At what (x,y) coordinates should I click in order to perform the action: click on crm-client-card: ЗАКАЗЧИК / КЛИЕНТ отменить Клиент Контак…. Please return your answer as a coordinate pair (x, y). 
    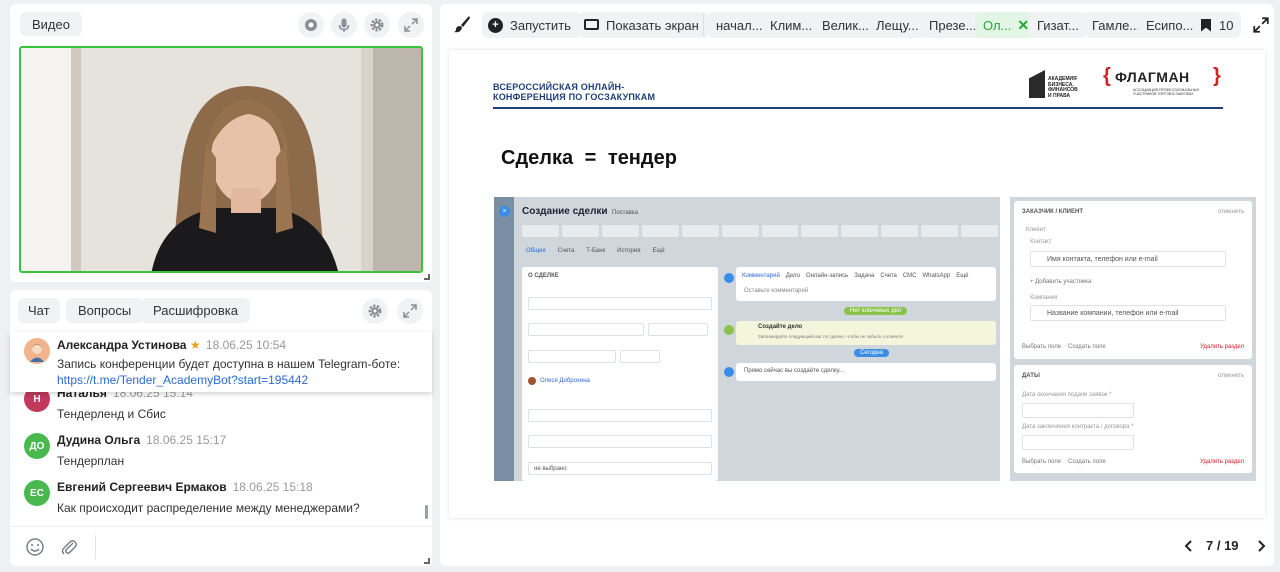
    Looking at the image, I should click on (1133, 280).